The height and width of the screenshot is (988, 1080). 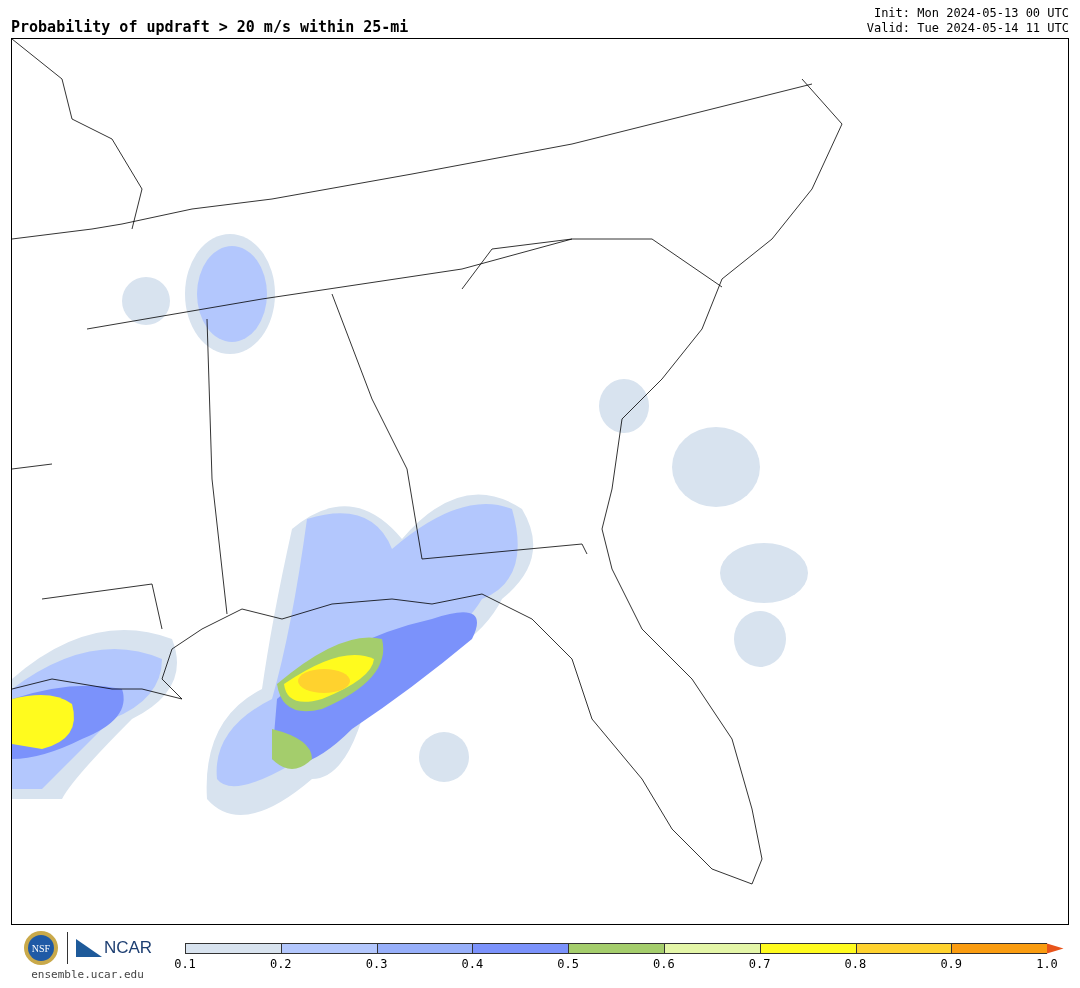 I want to click on tick-label: 1.0, so click(x=1047, y=964).